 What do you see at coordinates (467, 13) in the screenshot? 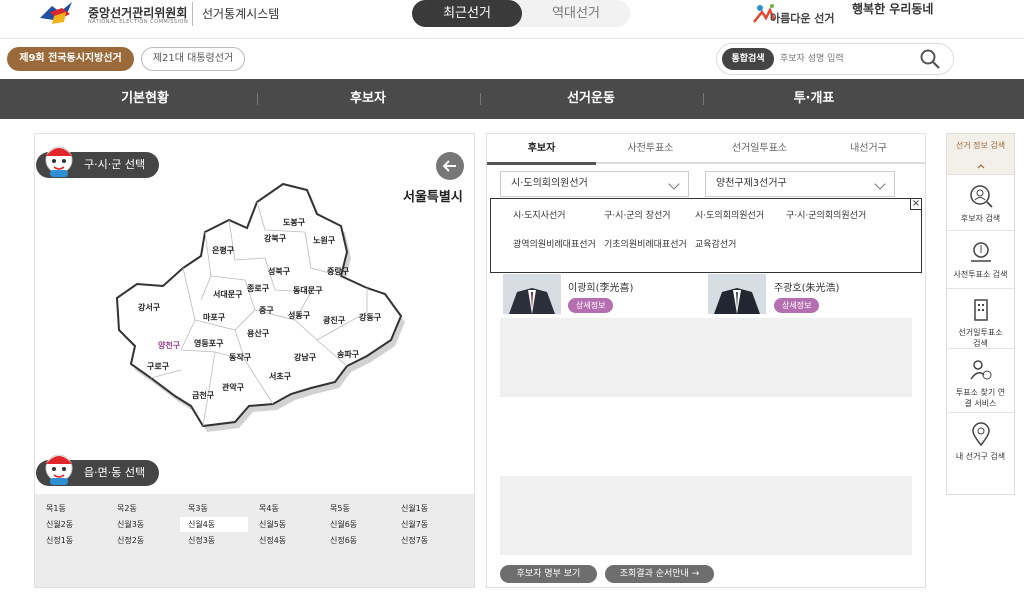
I see `tab-recent-elections: 최근선거` at bounding box center [467, 13].